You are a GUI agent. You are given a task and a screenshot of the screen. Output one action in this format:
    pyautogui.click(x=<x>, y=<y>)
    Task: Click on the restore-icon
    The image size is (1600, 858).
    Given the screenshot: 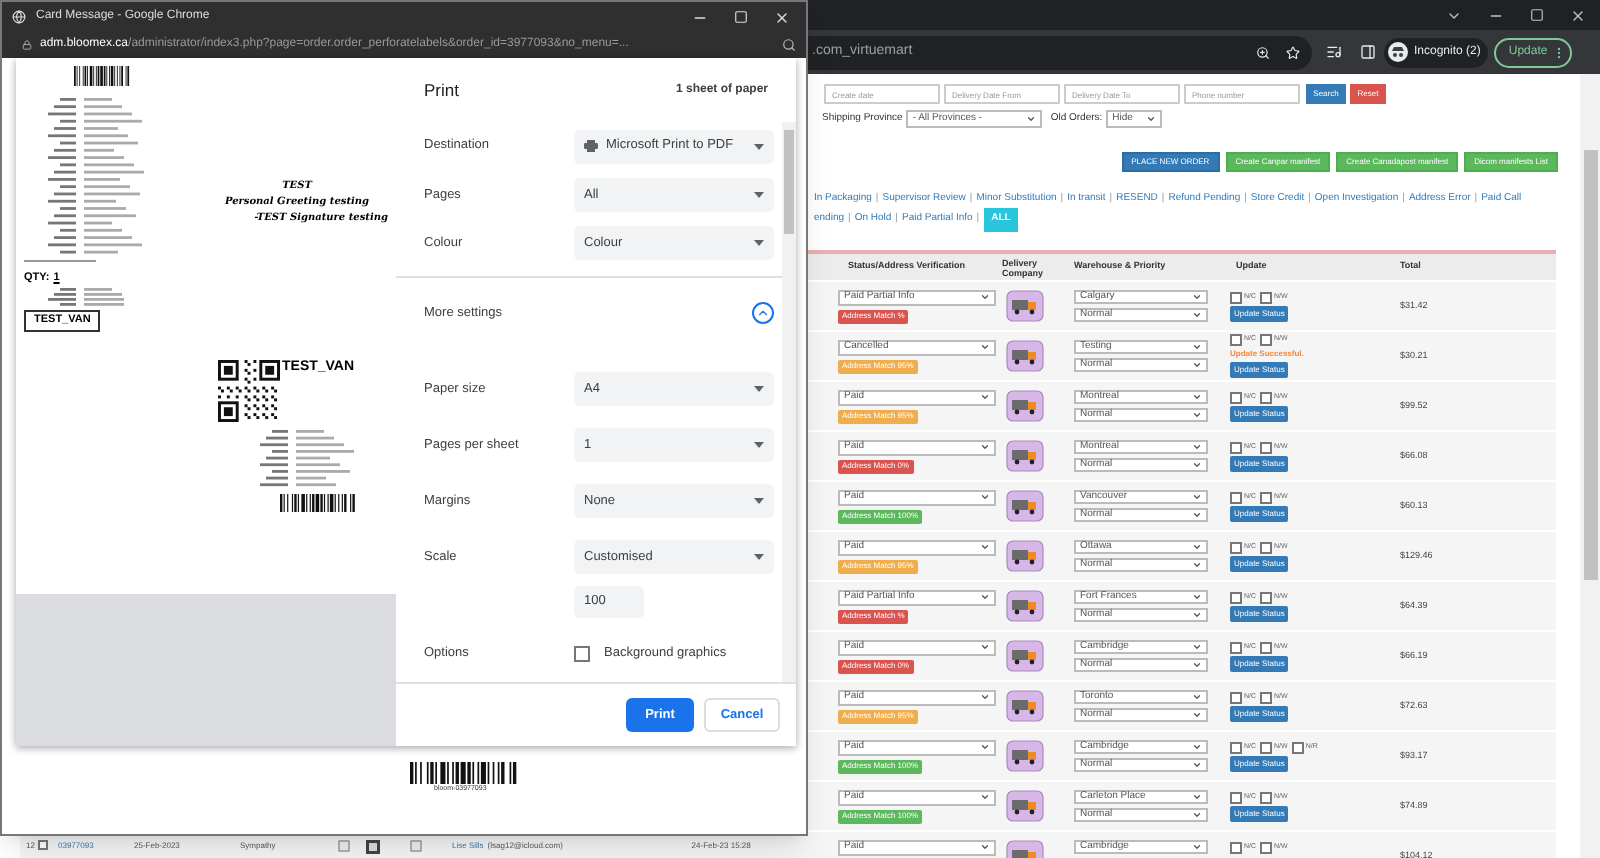 What is the action you would take?
    pyautogui.click(x=1537, y=15)
    